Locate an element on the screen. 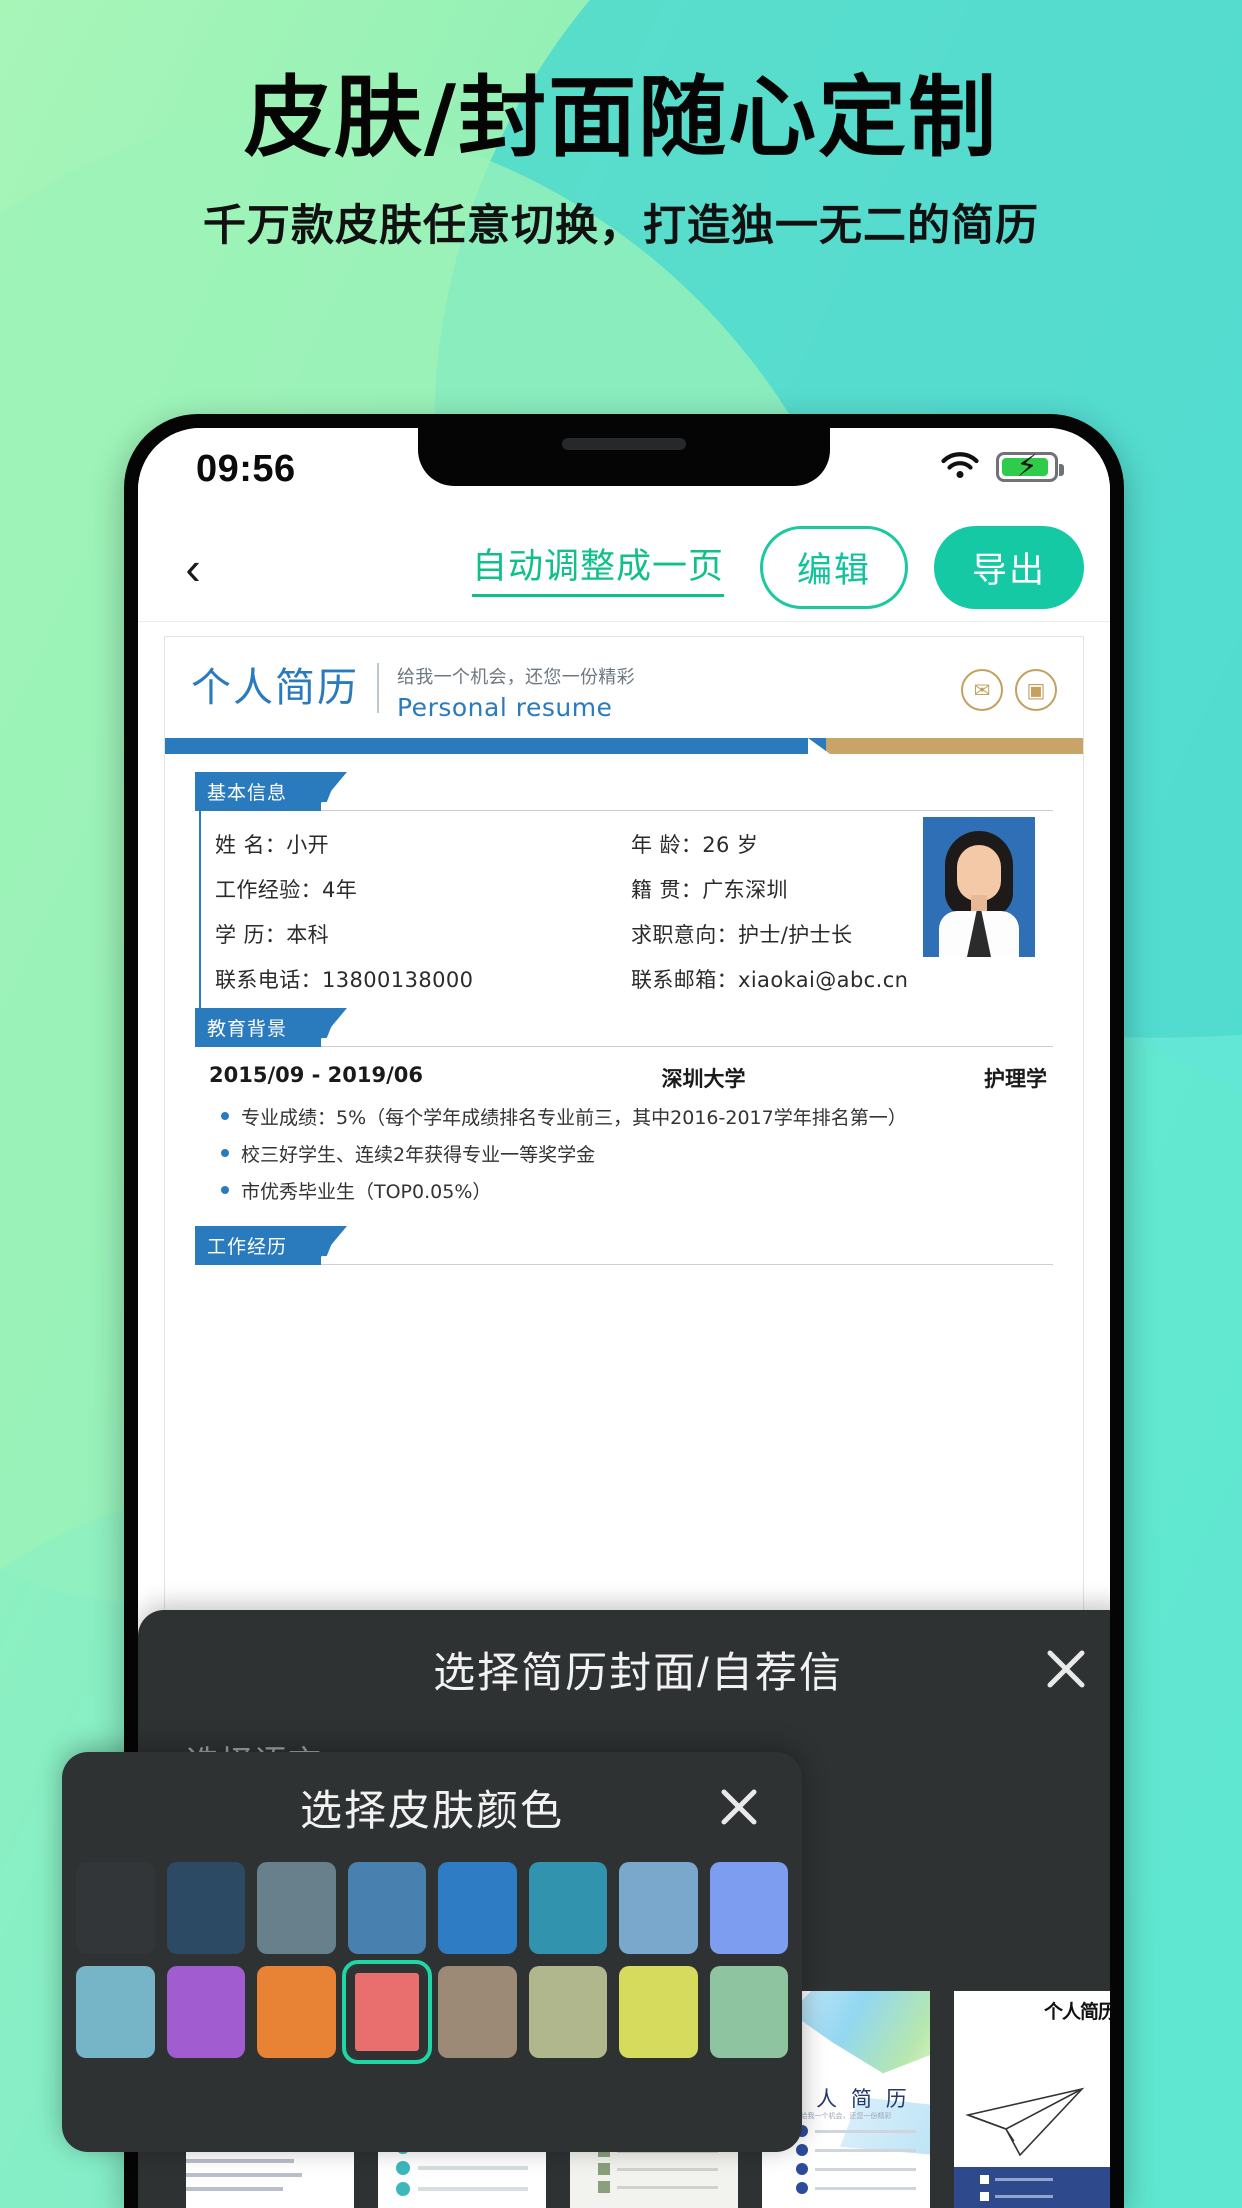 Image resolution: width=1242 pixels, height=2208 pixels. info-label: 姓 名： is located at coordinates (251, 845).